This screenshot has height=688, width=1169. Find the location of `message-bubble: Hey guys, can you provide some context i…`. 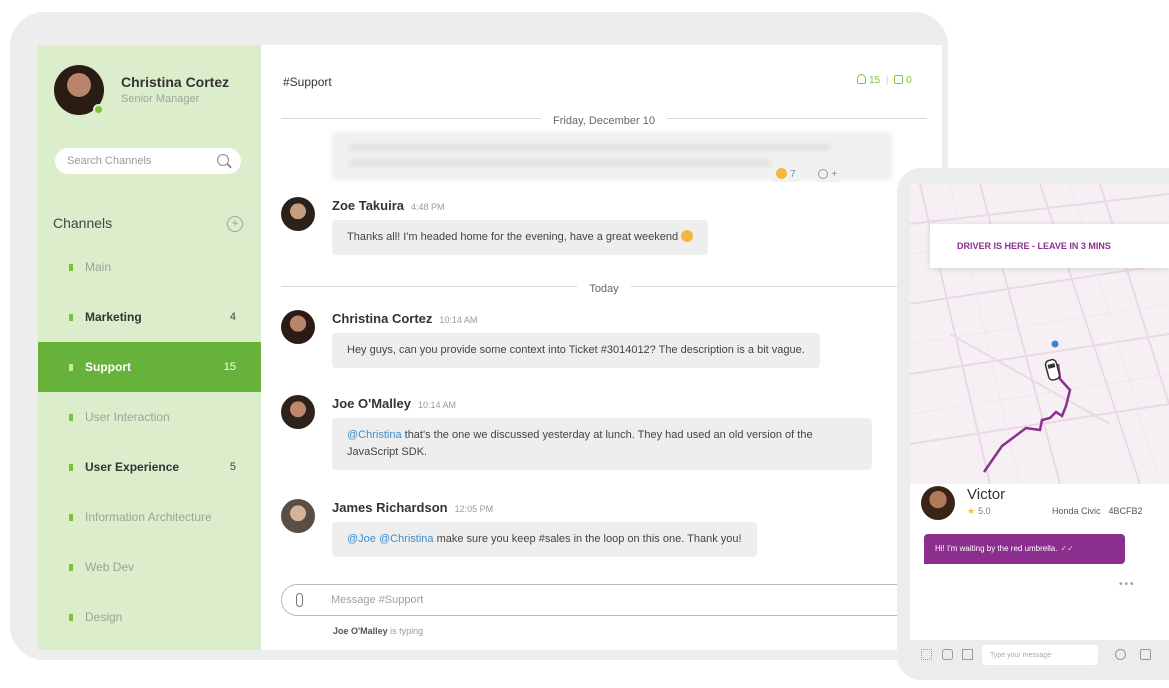

message-bubble: Hey guys, can you provide some context i… is located at coordinates (576, 350).